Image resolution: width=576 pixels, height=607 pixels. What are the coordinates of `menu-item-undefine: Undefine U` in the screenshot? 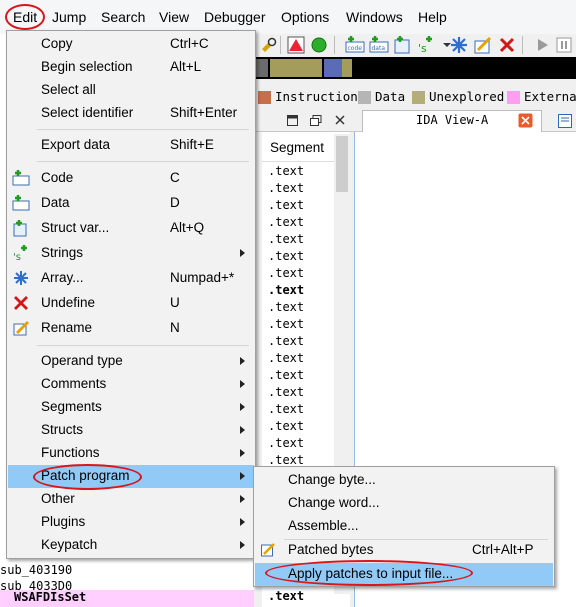 It's located at (131, 303).